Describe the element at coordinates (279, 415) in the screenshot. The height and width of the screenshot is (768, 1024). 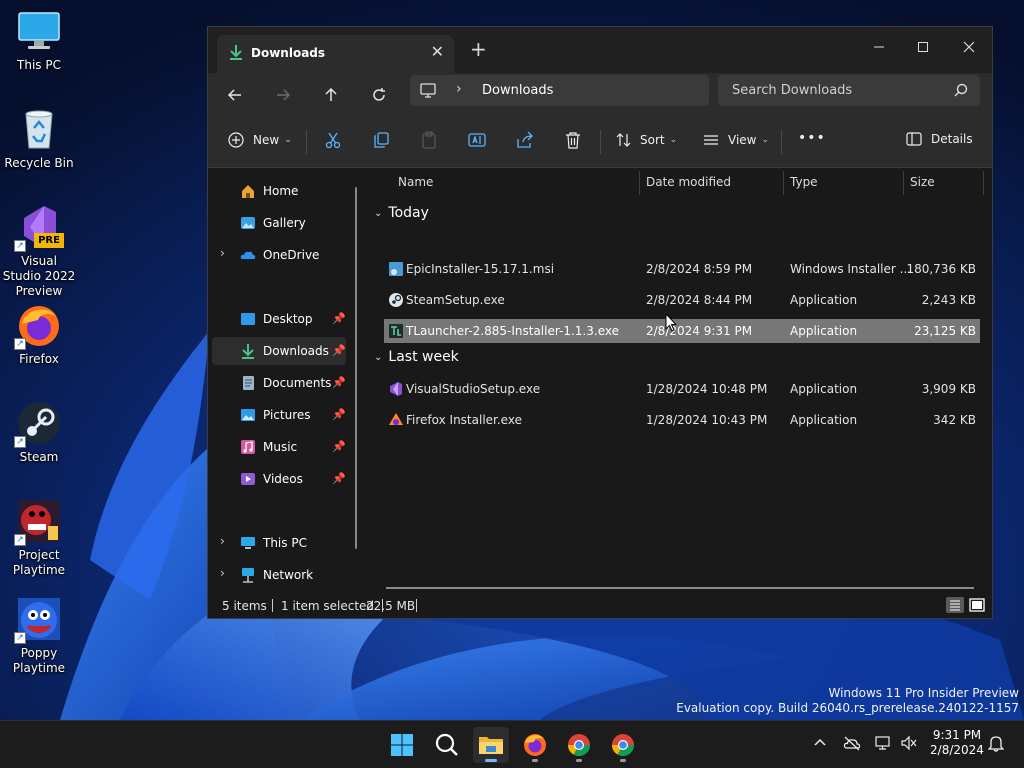
I see `sidebar-item-pictures: Pictures 📌` at that location.